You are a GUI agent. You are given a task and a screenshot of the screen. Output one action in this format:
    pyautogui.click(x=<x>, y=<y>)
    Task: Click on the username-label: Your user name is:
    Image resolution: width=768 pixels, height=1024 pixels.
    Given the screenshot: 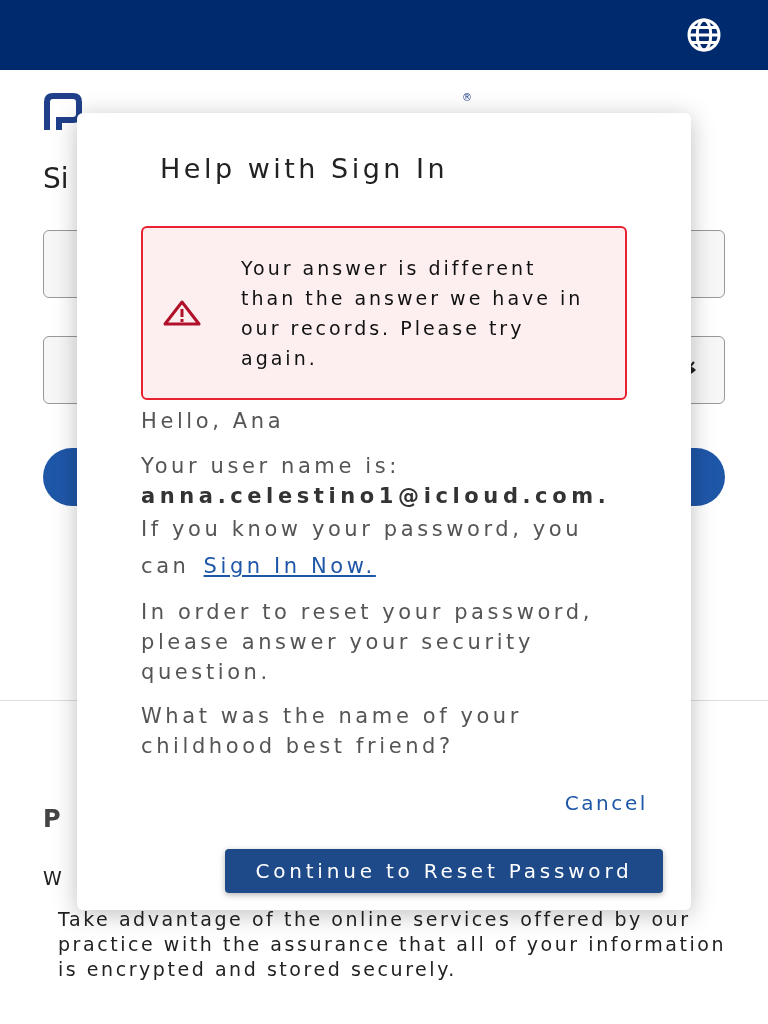 What is the action you would take?
    pyautogui.click(x=271, y=466)
    